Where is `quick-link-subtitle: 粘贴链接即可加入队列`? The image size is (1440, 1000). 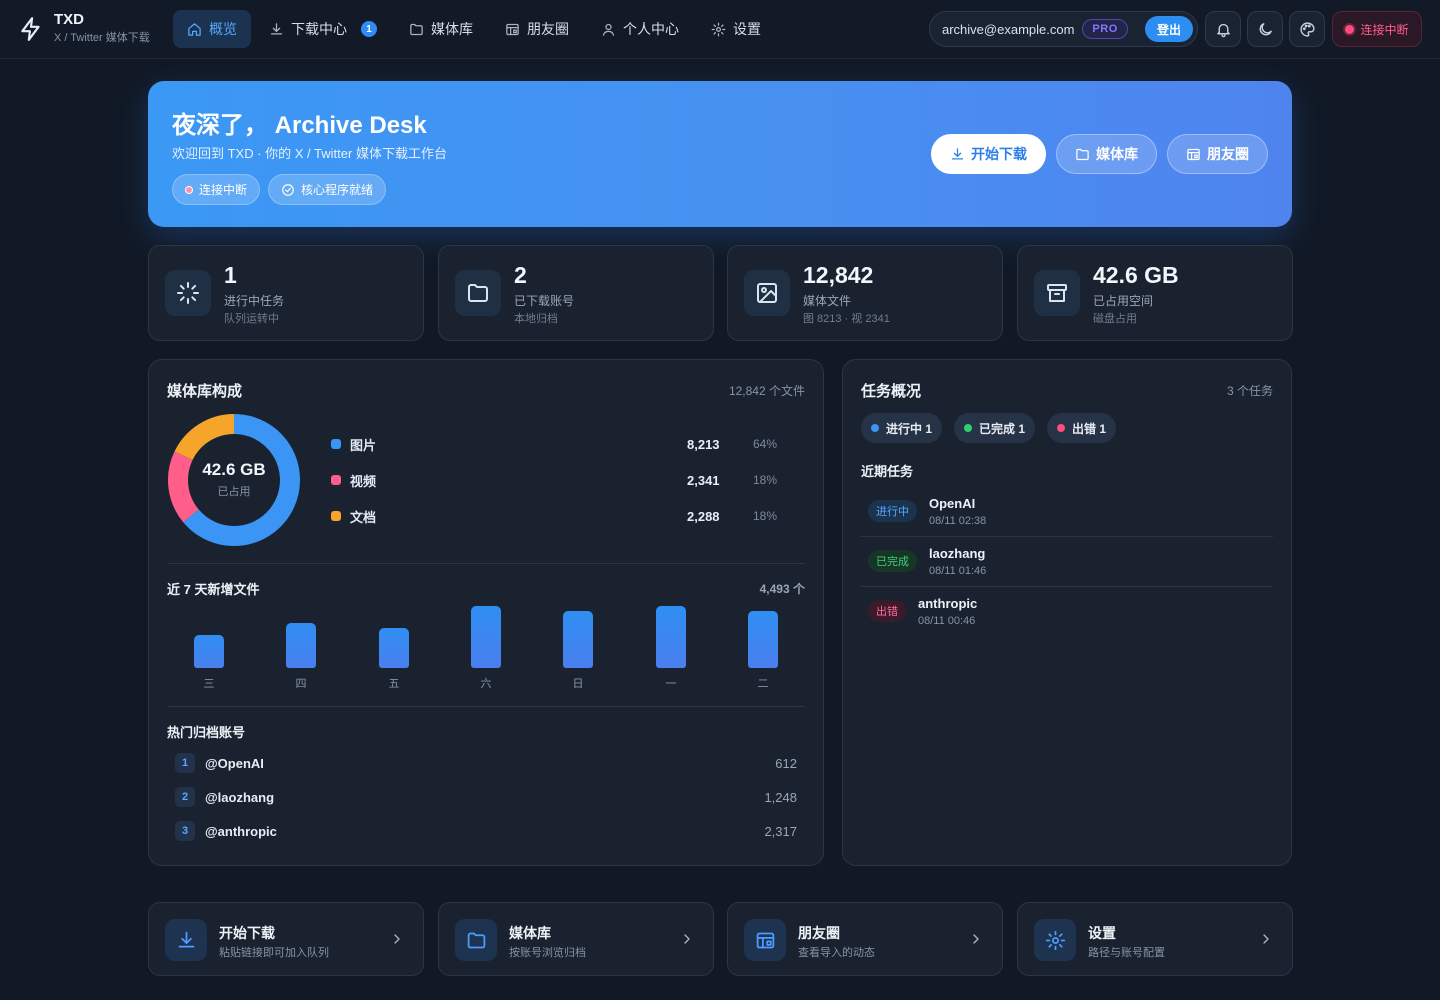
quick-link-subtitle: 粘贴链接即可加入队列 is located at coordinates (274, 953).